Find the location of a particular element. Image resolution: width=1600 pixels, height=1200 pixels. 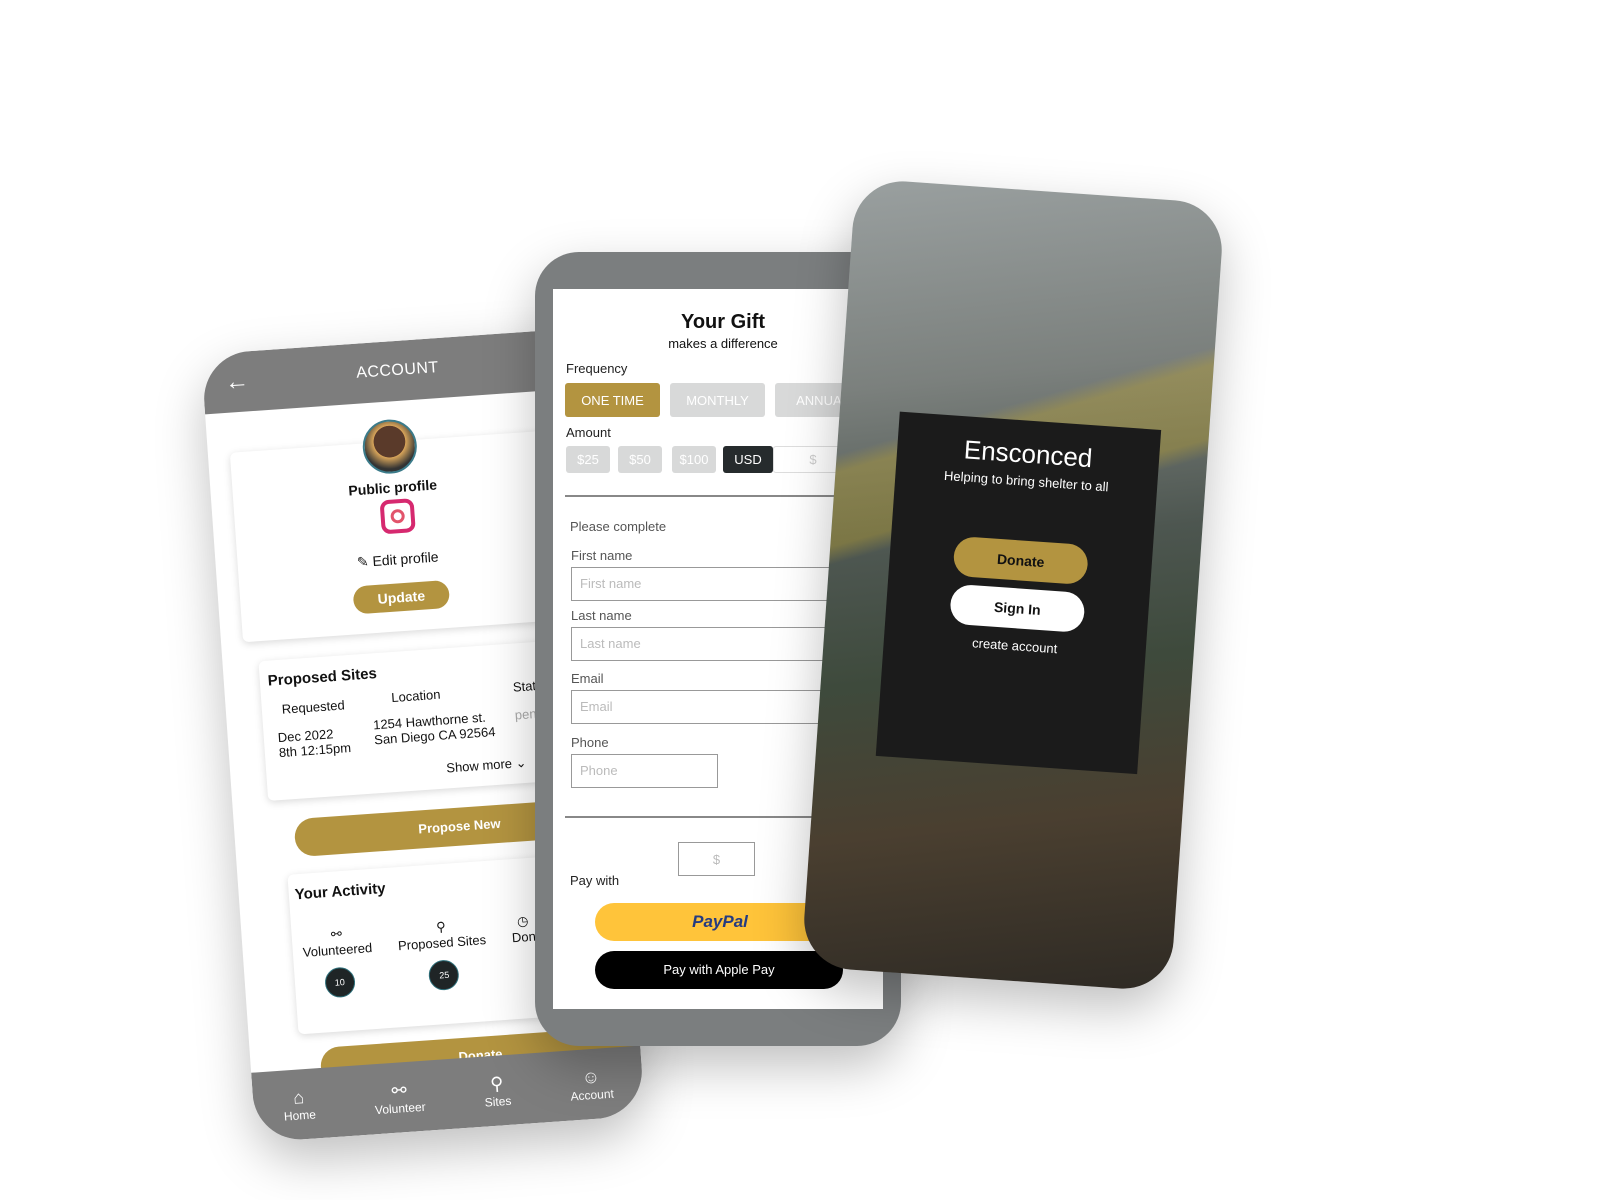

freq-monthly: MONTHLY is located at coordinates (717, 400).